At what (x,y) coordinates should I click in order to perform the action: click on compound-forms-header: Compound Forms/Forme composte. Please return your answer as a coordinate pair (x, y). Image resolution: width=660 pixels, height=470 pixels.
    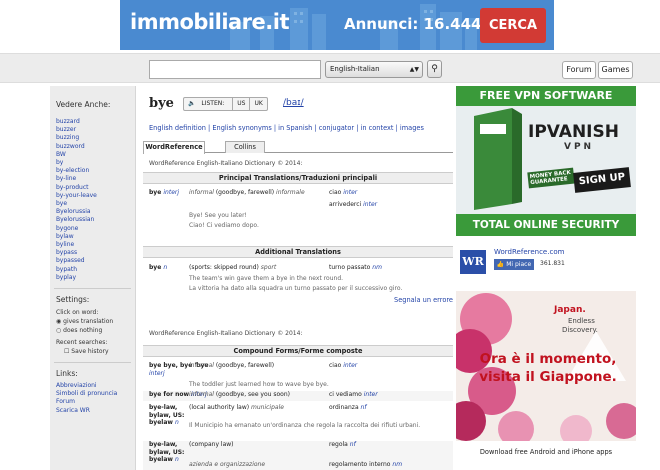
    Looking at the image, I should click on (298, 351).